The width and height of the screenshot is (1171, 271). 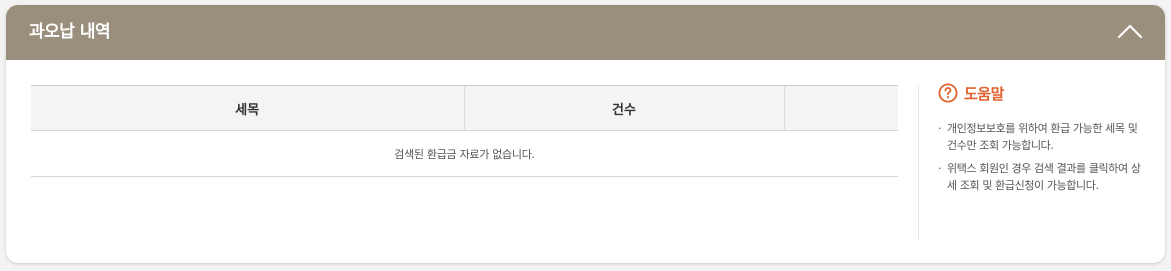 I want to click on help-item: · 개인정보보호를 위하여 환급 가능한 세목 및 건수만 조회 가능합니다., so click(x=1043, y=137).